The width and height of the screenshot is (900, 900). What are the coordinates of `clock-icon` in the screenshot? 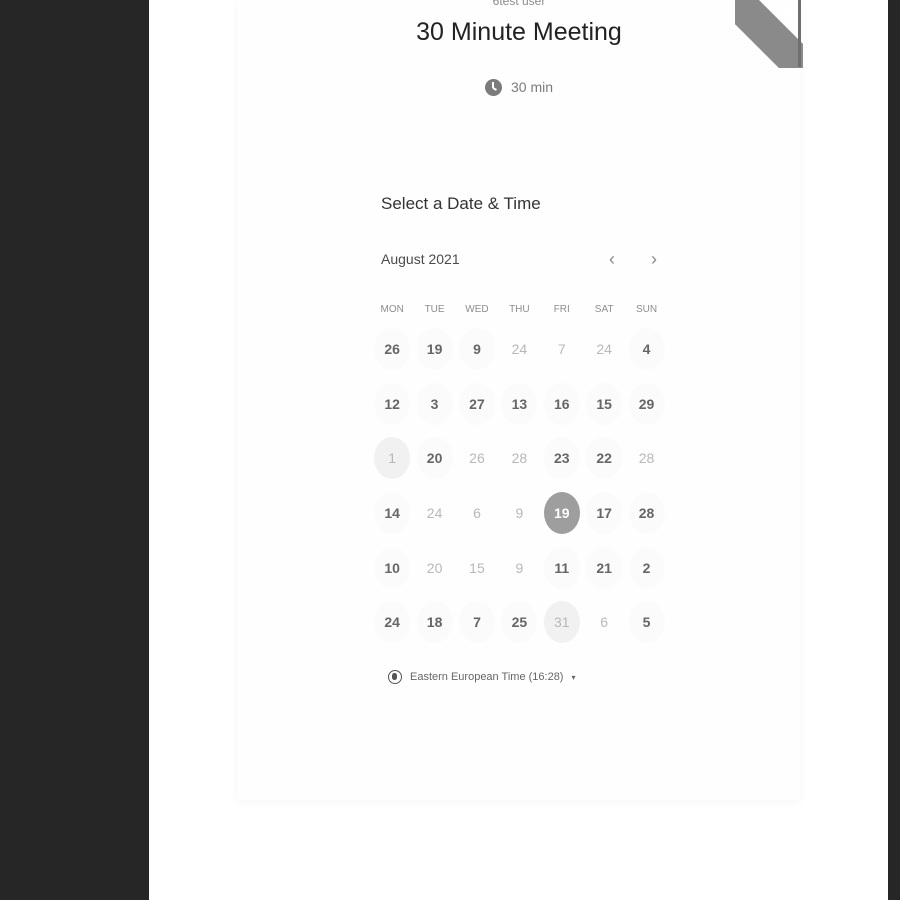 It's located at (493, 87).